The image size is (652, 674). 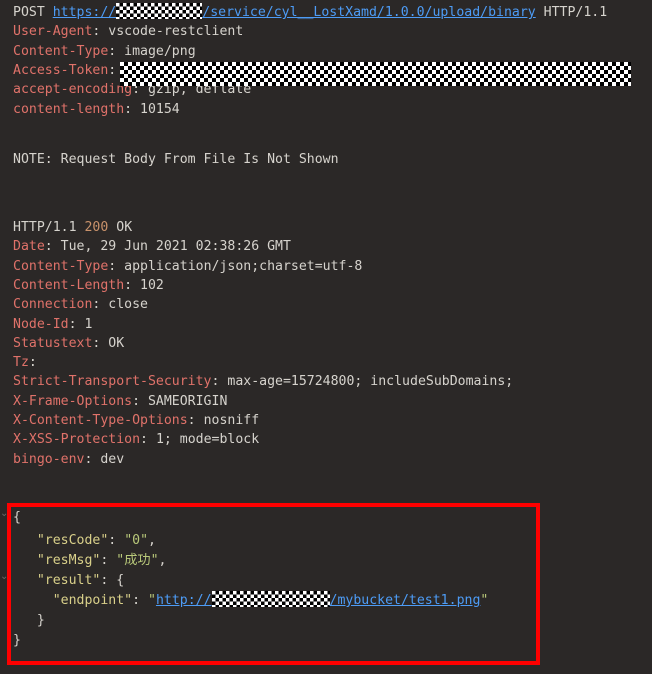 What do you see at coordinates (29, 620) in the screenshot?
I see `json-line-result-close: }` at bounding box center [29, 620].